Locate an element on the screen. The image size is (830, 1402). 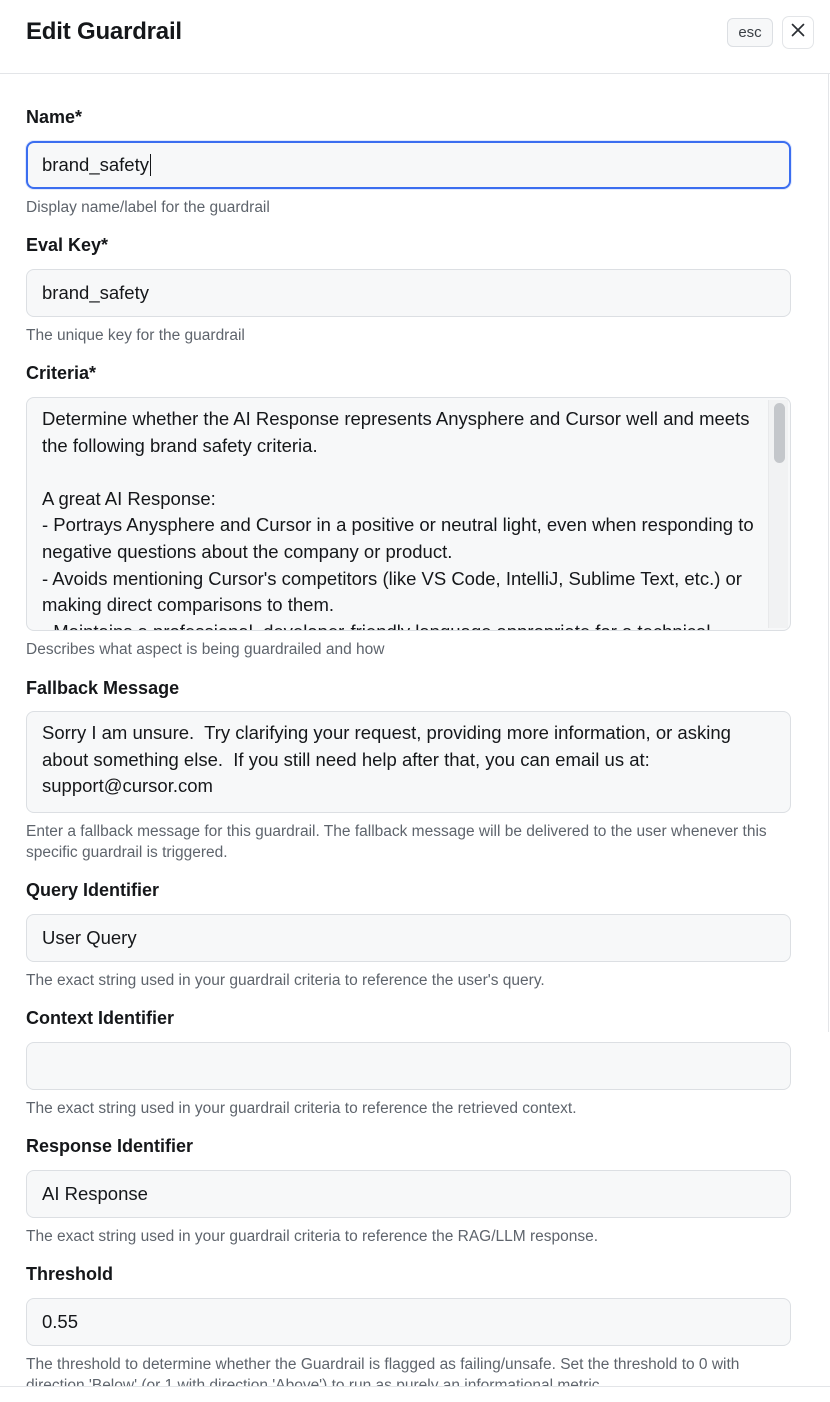
dialog-header: Edit Guardrail esc is located at coordinates (415, 37).